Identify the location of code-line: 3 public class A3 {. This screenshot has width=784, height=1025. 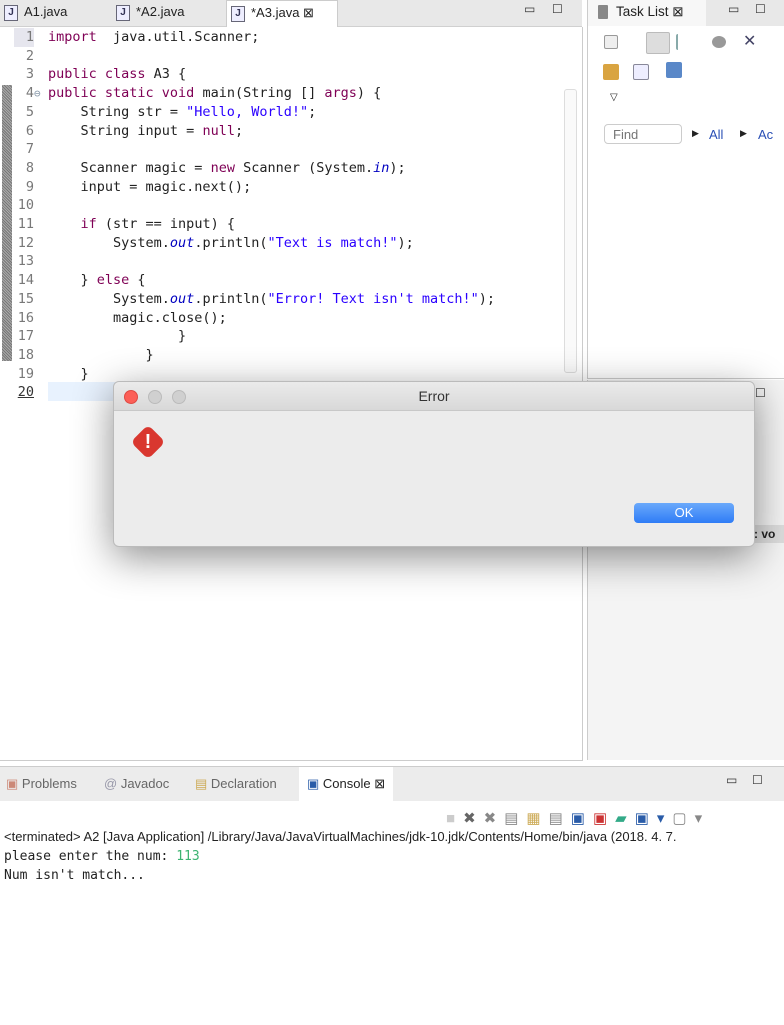
(280, 74).